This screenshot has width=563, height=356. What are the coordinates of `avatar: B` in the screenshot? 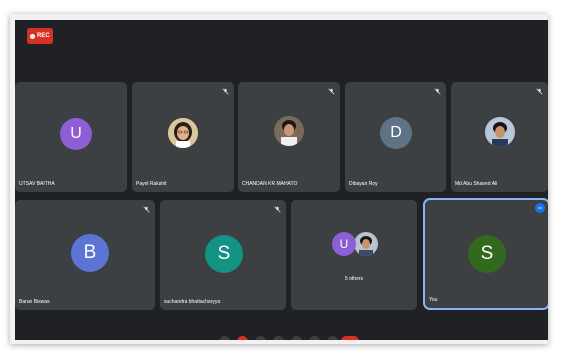 It's located at (90, 253).